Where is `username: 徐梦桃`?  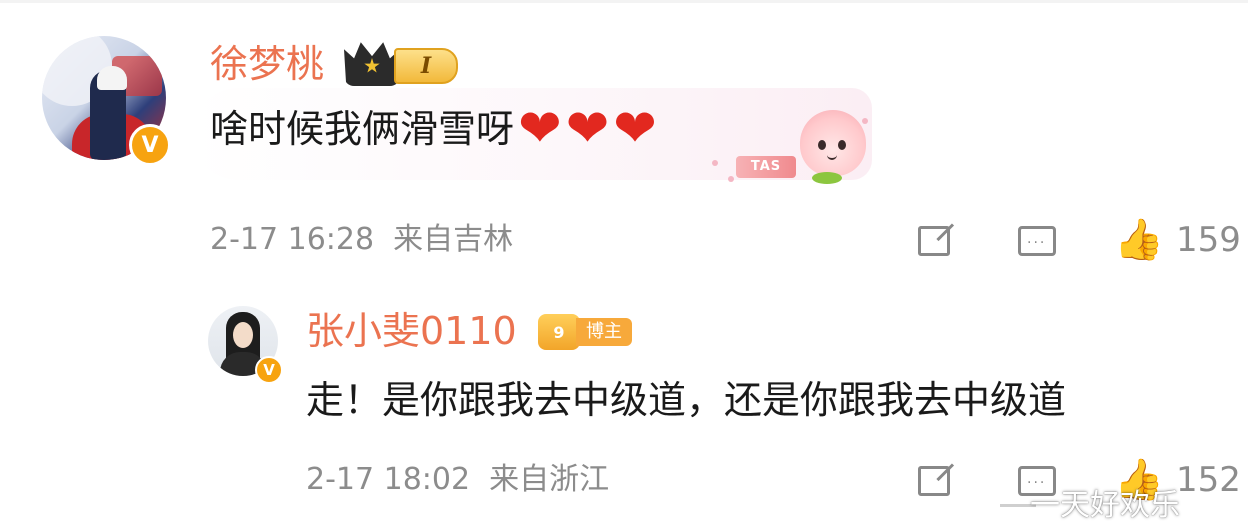 username: 徐梦桃 is located at coordinates (267, 64).